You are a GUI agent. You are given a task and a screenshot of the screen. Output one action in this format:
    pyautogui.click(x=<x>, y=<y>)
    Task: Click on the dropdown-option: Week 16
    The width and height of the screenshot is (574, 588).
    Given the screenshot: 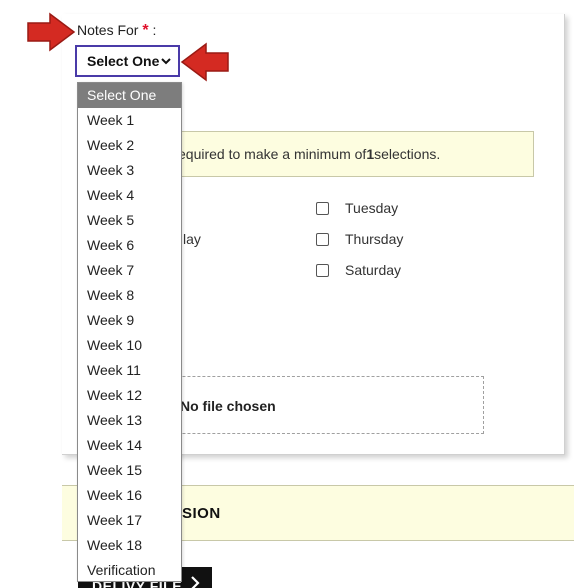 What is the action you would take?
    pyautogui.click(x=129, y=495)
    